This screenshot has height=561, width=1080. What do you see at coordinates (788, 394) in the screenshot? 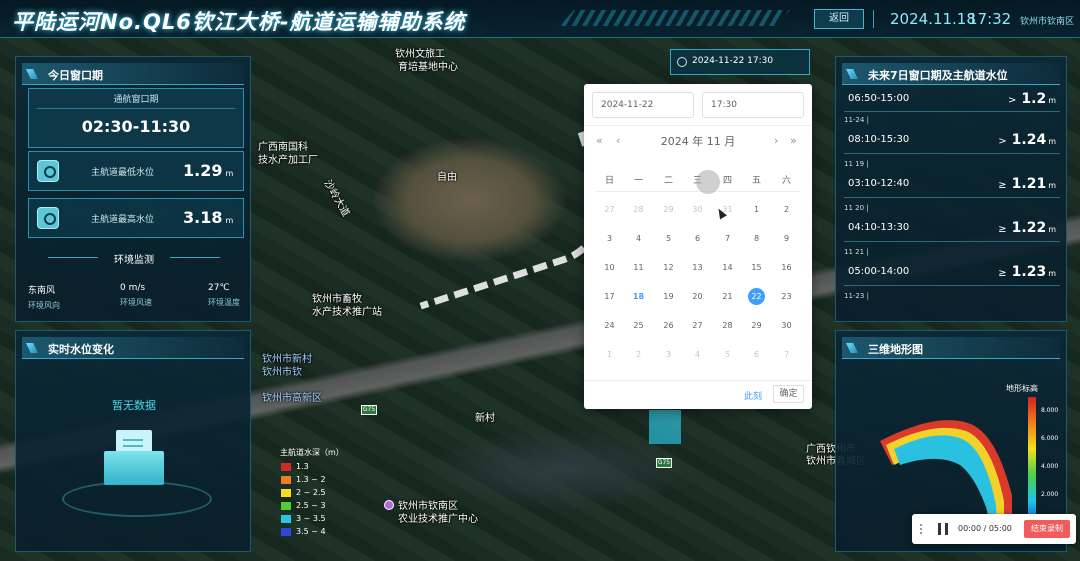
I see `confirm-button: 确定` at bounding box center [788, 394].